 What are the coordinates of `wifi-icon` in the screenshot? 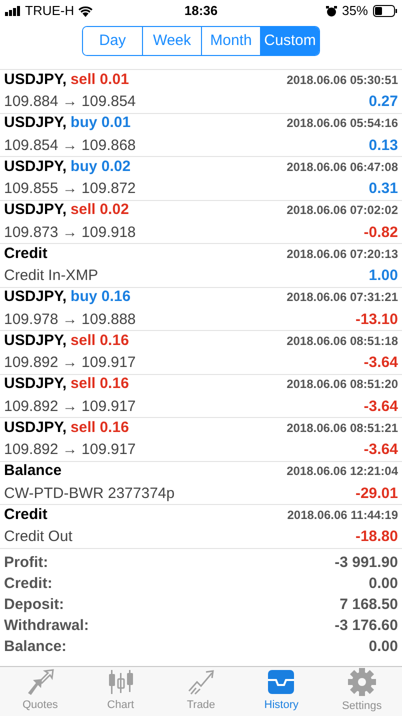 It's located at (86, 11).